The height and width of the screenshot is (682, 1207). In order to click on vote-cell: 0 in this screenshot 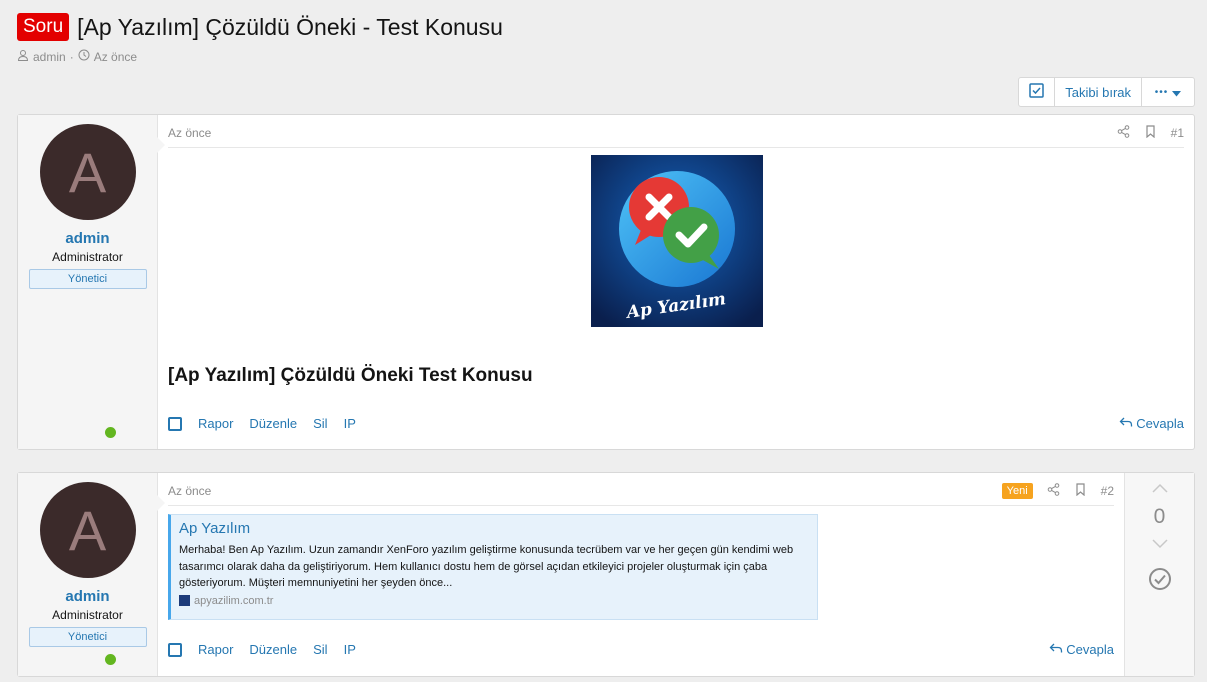, I will do `click(1159, 574)`.